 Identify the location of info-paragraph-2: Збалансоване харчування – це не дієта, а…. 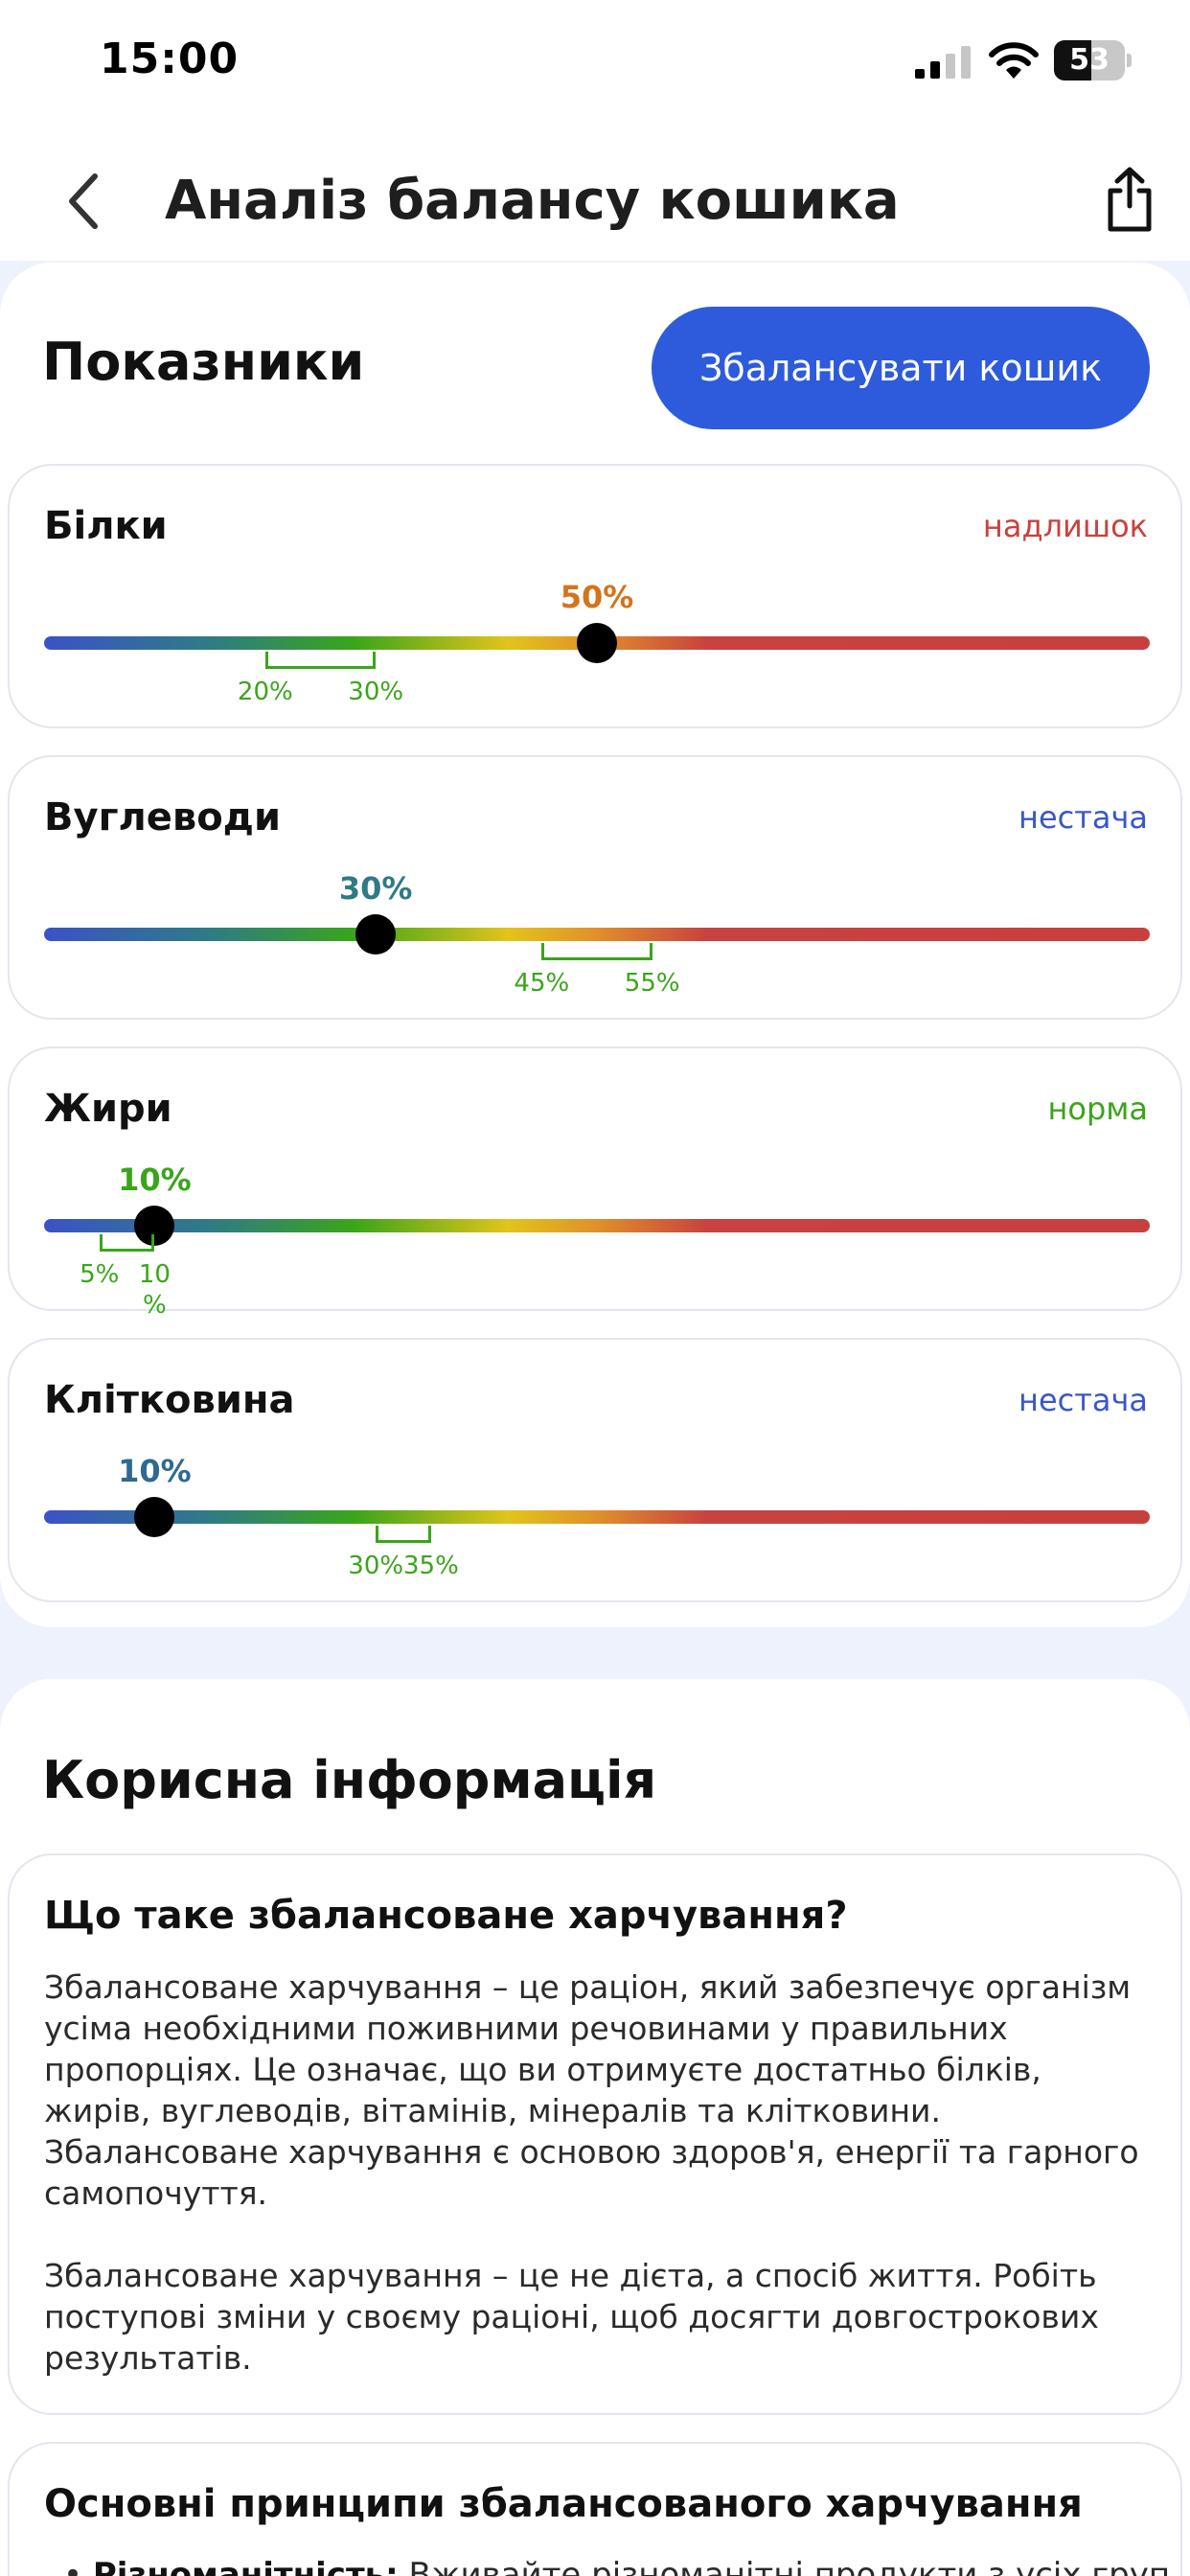
(572, 2317).